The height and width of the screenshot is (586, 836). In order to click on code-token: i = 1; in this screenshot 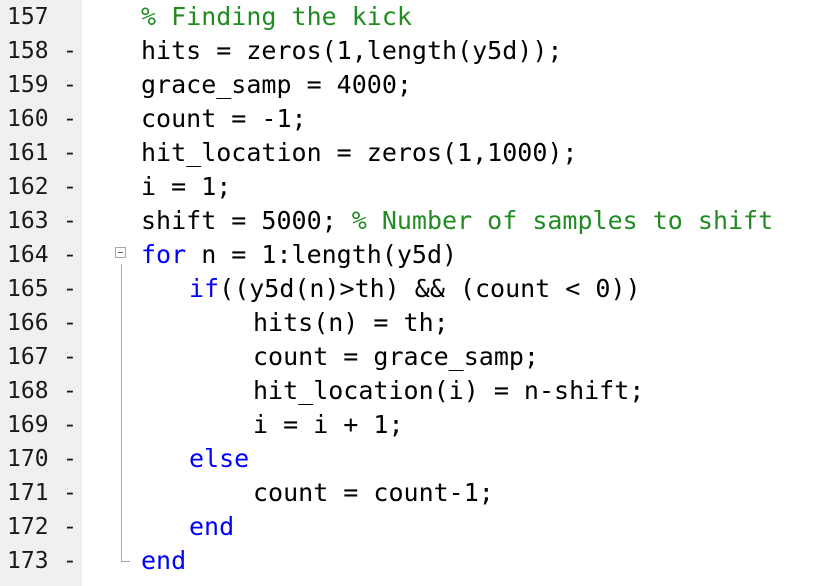, I will do `click(186, 186)`.